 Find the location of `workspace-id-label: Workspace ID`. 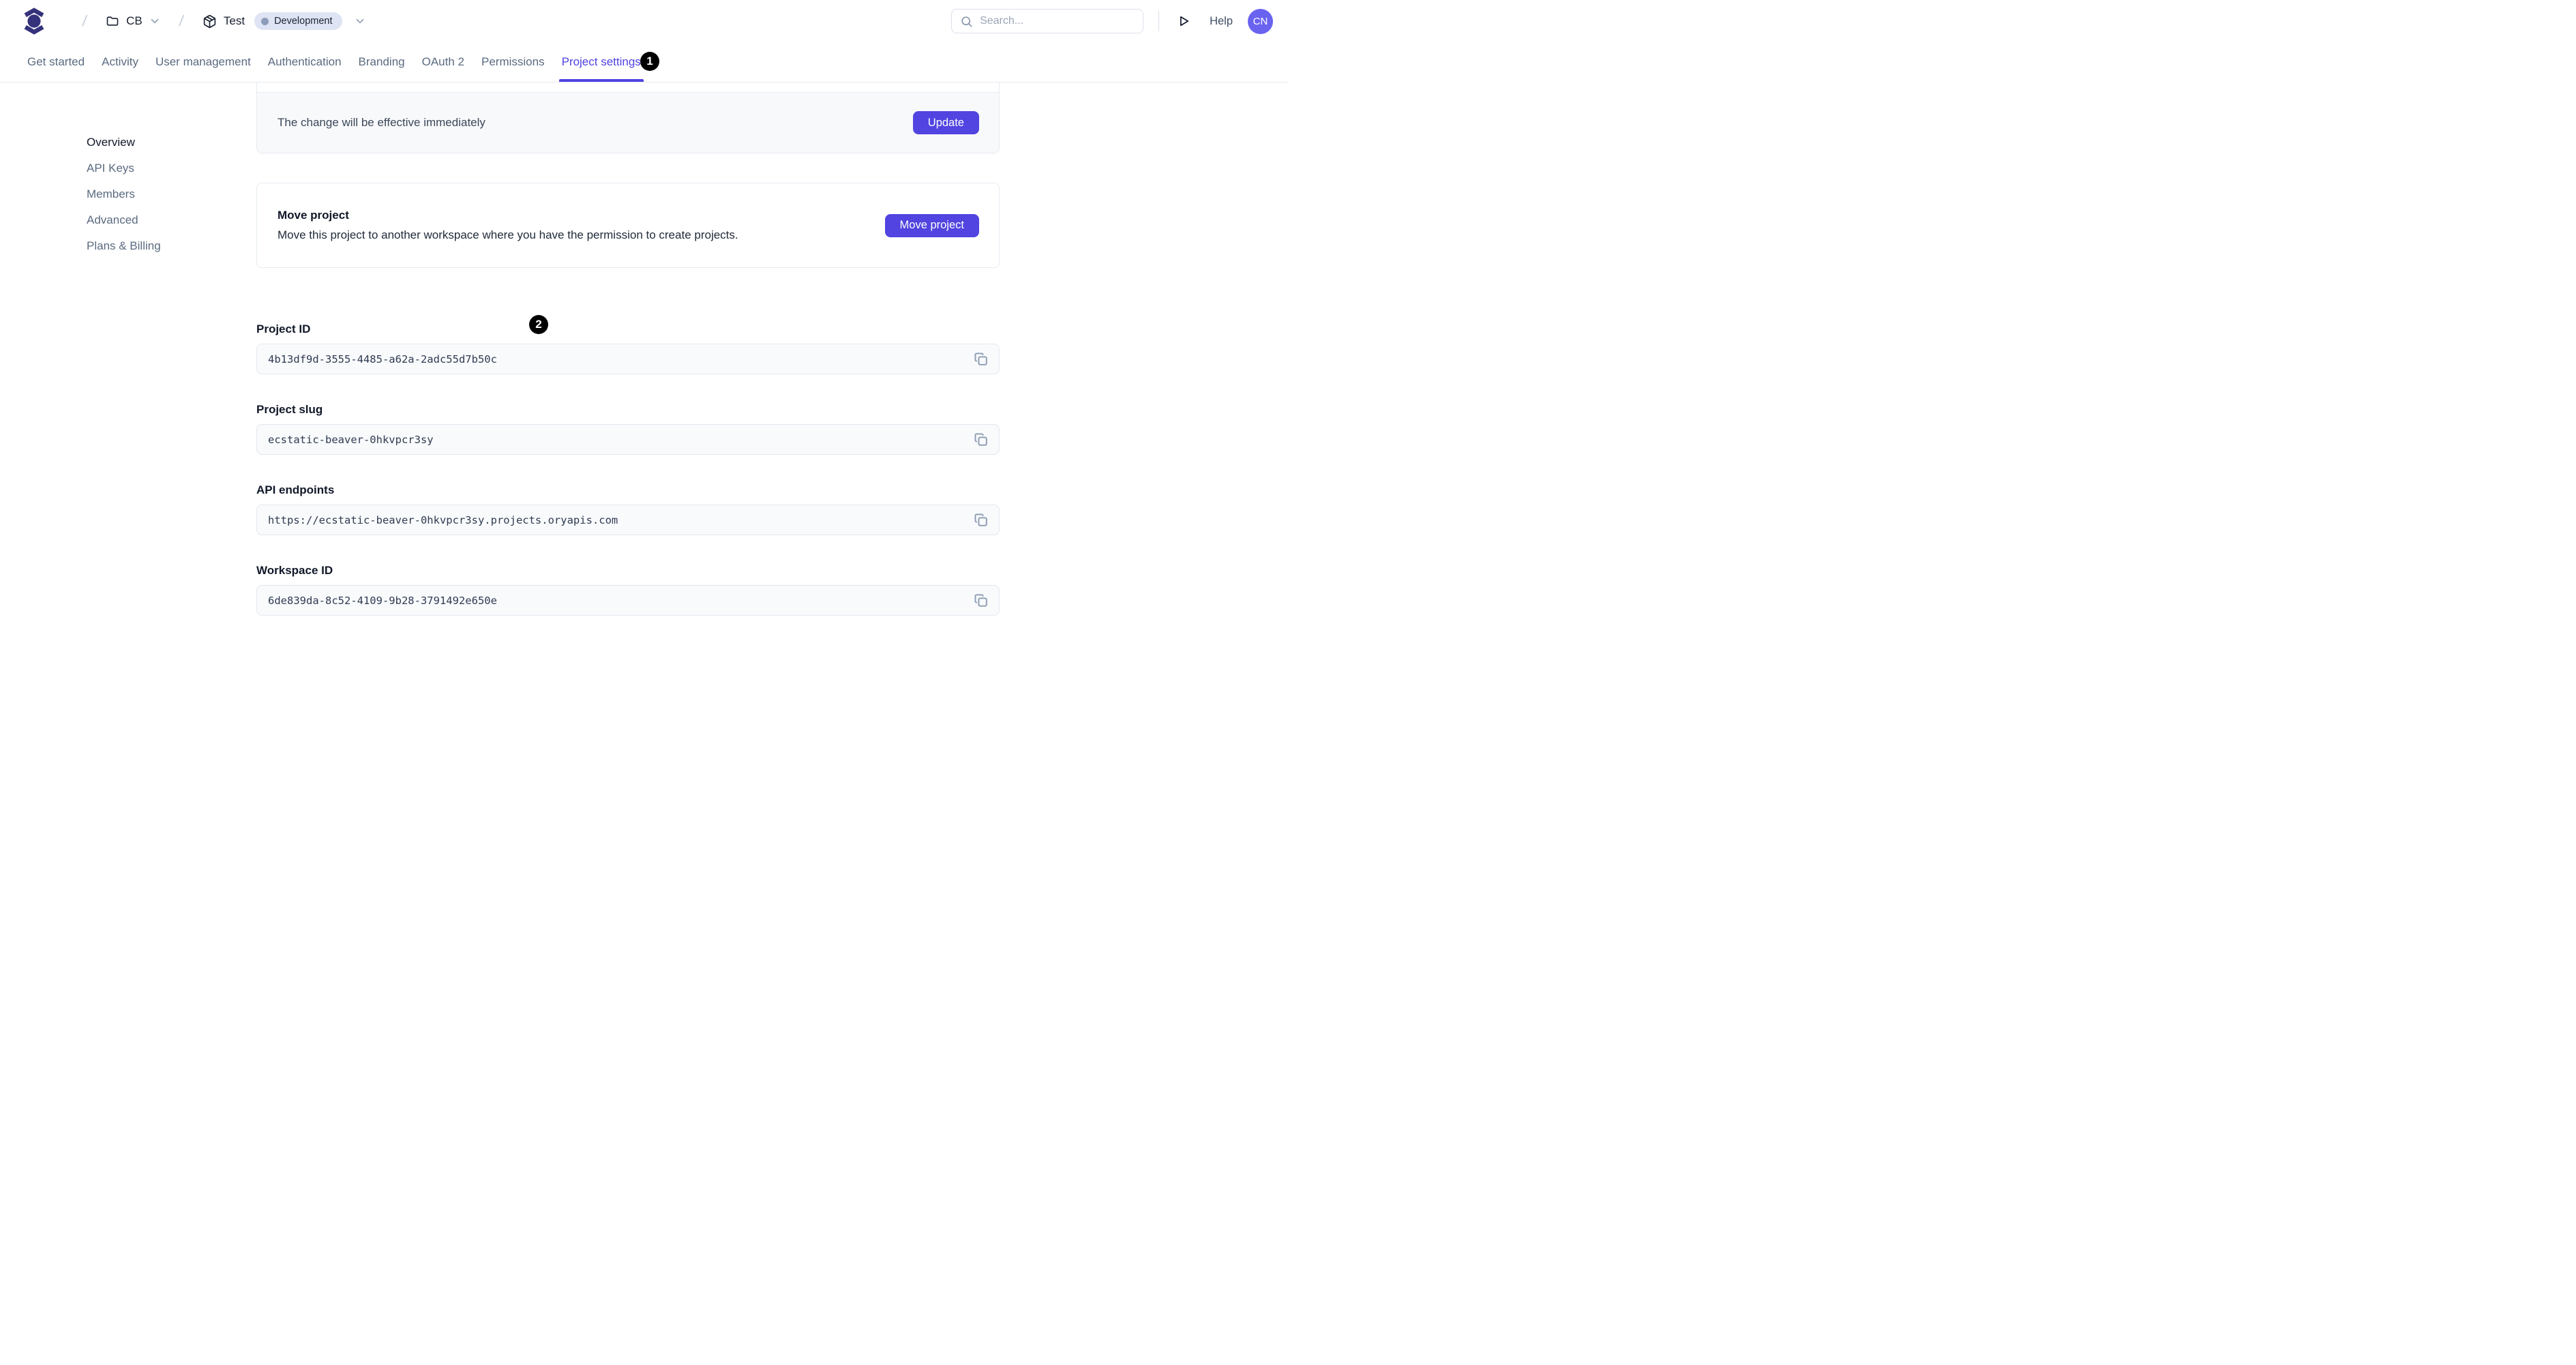

workspace-id-label: Workspace ID is located at coordinates (294, 570).